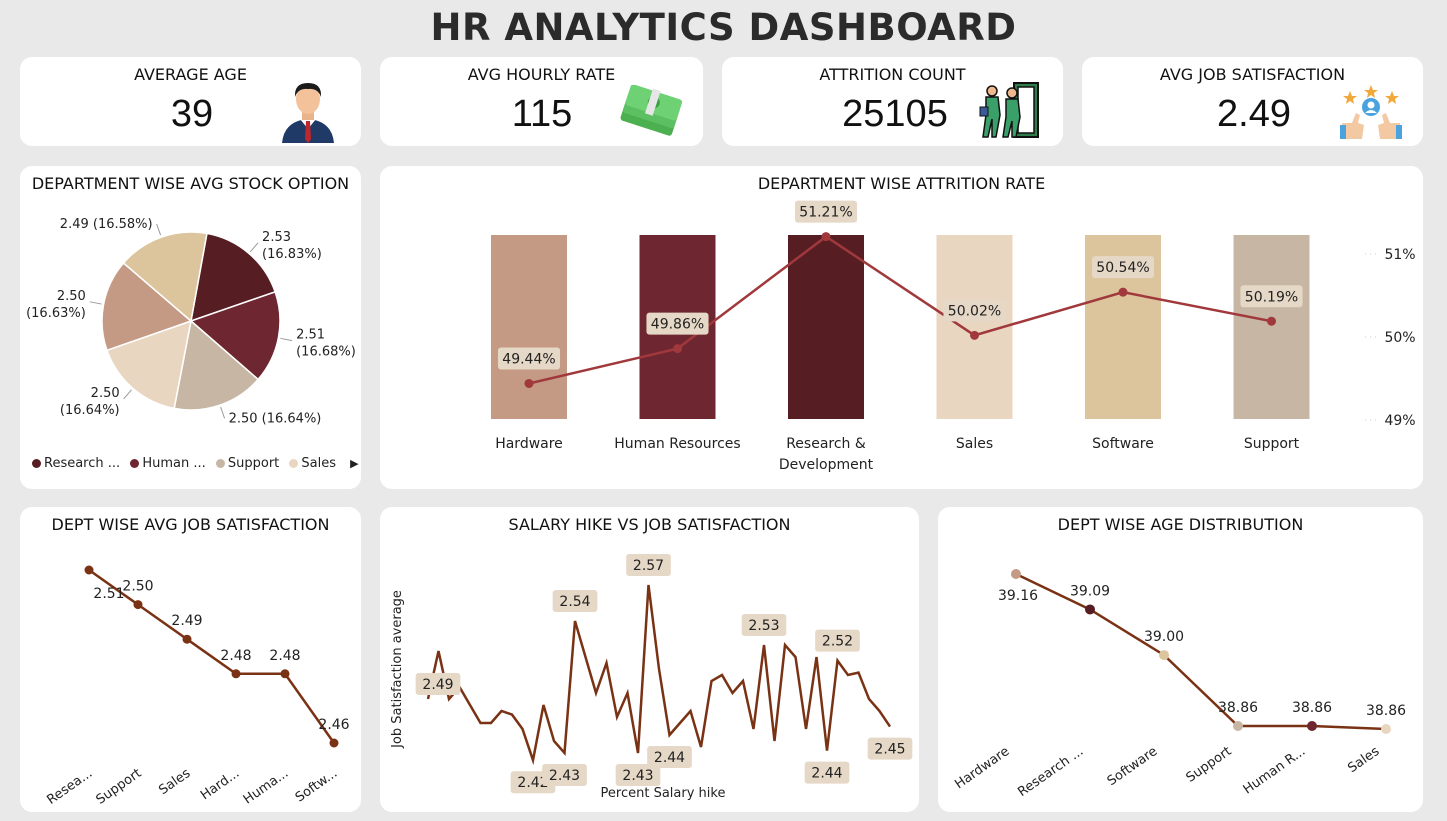 The image size is (1447, 821). Describe the element at coordinates (56, 305) in the screenshot. I see `pie-data-label: 2.50 (16.63%)` at that location.